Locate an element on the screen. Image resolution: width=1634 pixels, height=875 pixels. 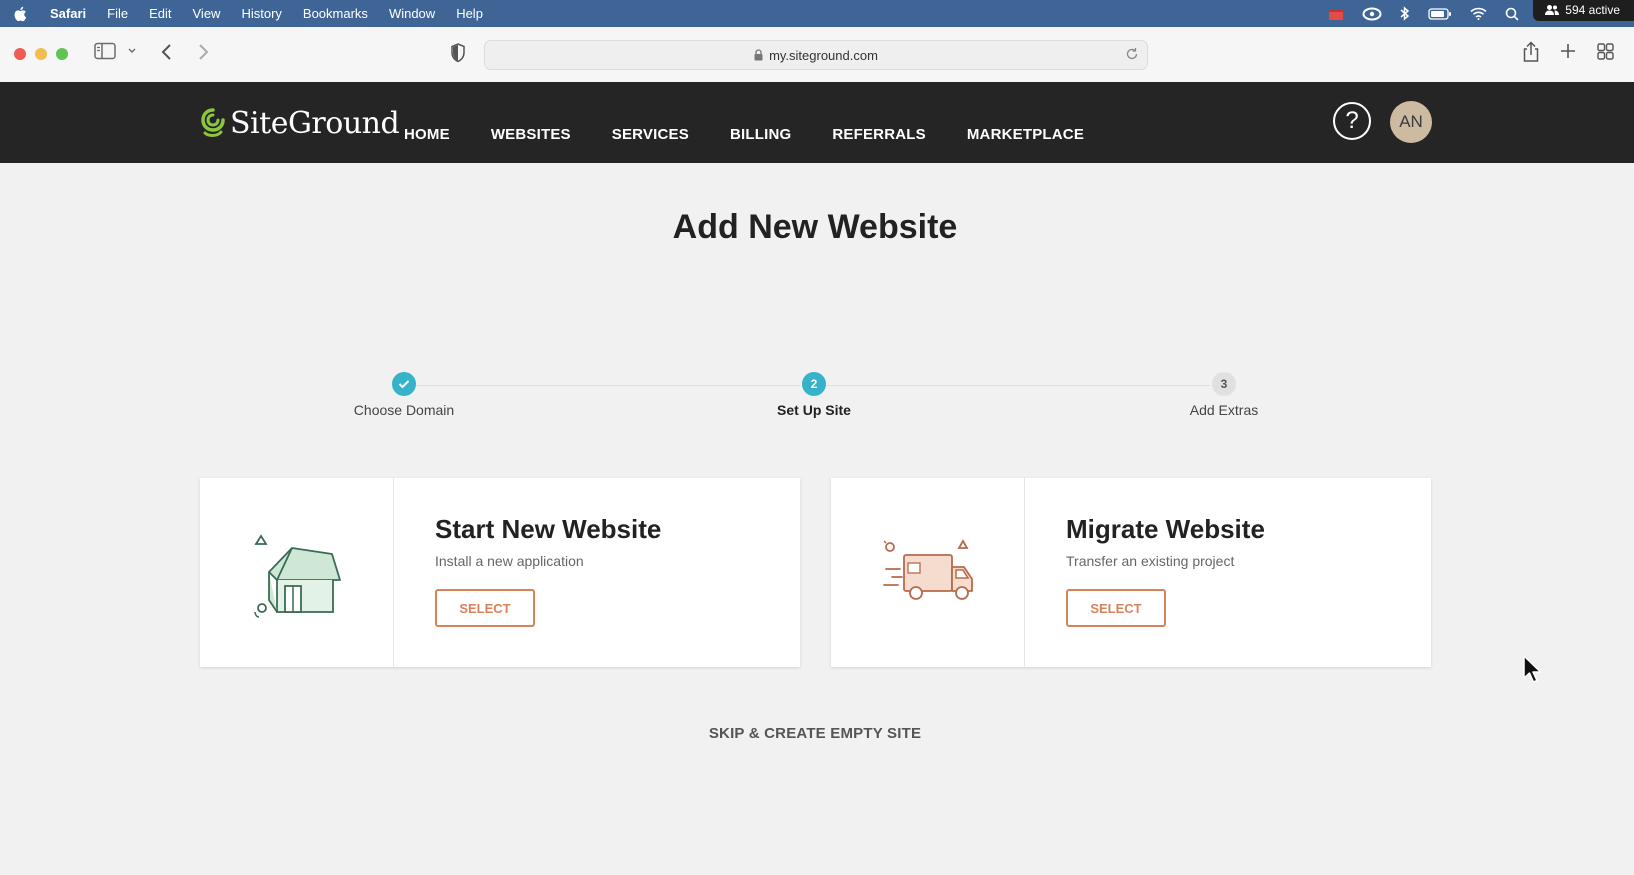
privacy-shield-icon is located at coordinates (458, 53).